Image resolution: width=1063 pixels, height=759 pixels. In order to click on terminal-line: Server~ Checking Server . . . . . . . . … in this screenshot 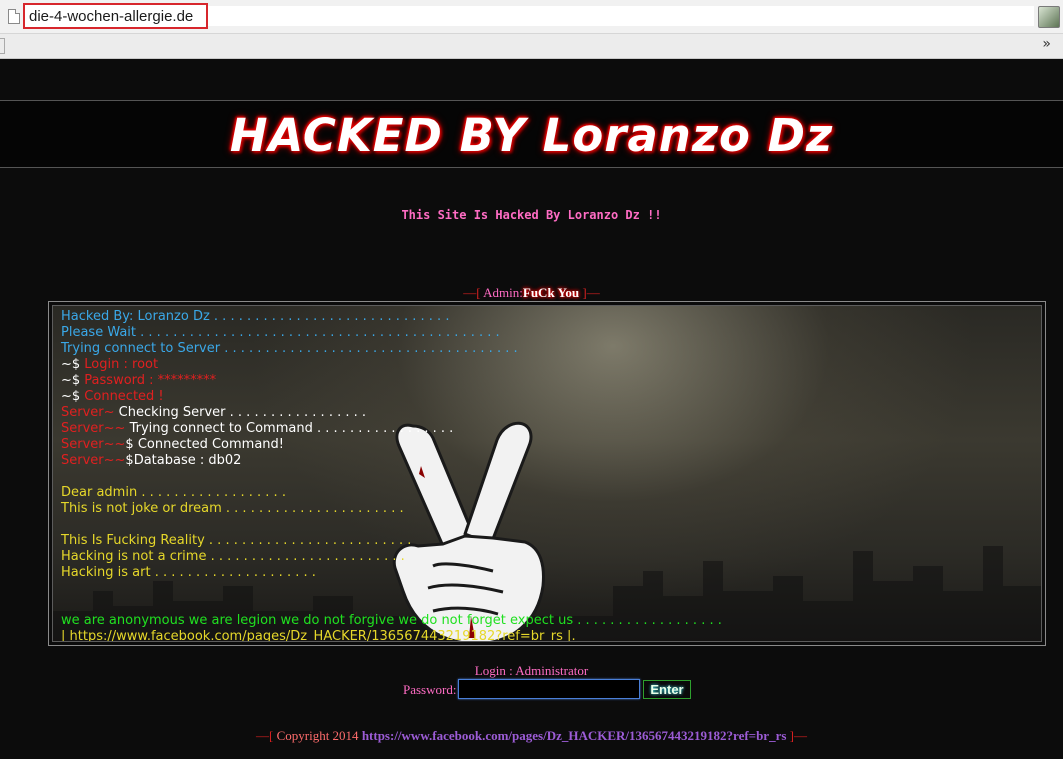, I will do `click(391, 413)`.